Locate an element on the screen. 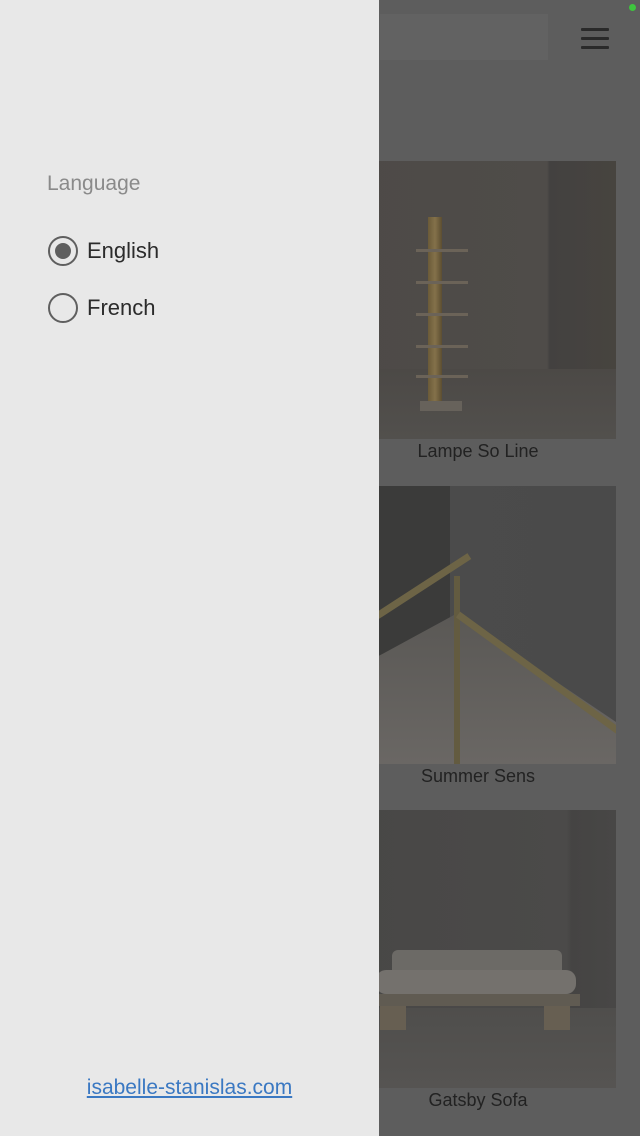  status-indicator-icon is located at coordinates (632, 7).